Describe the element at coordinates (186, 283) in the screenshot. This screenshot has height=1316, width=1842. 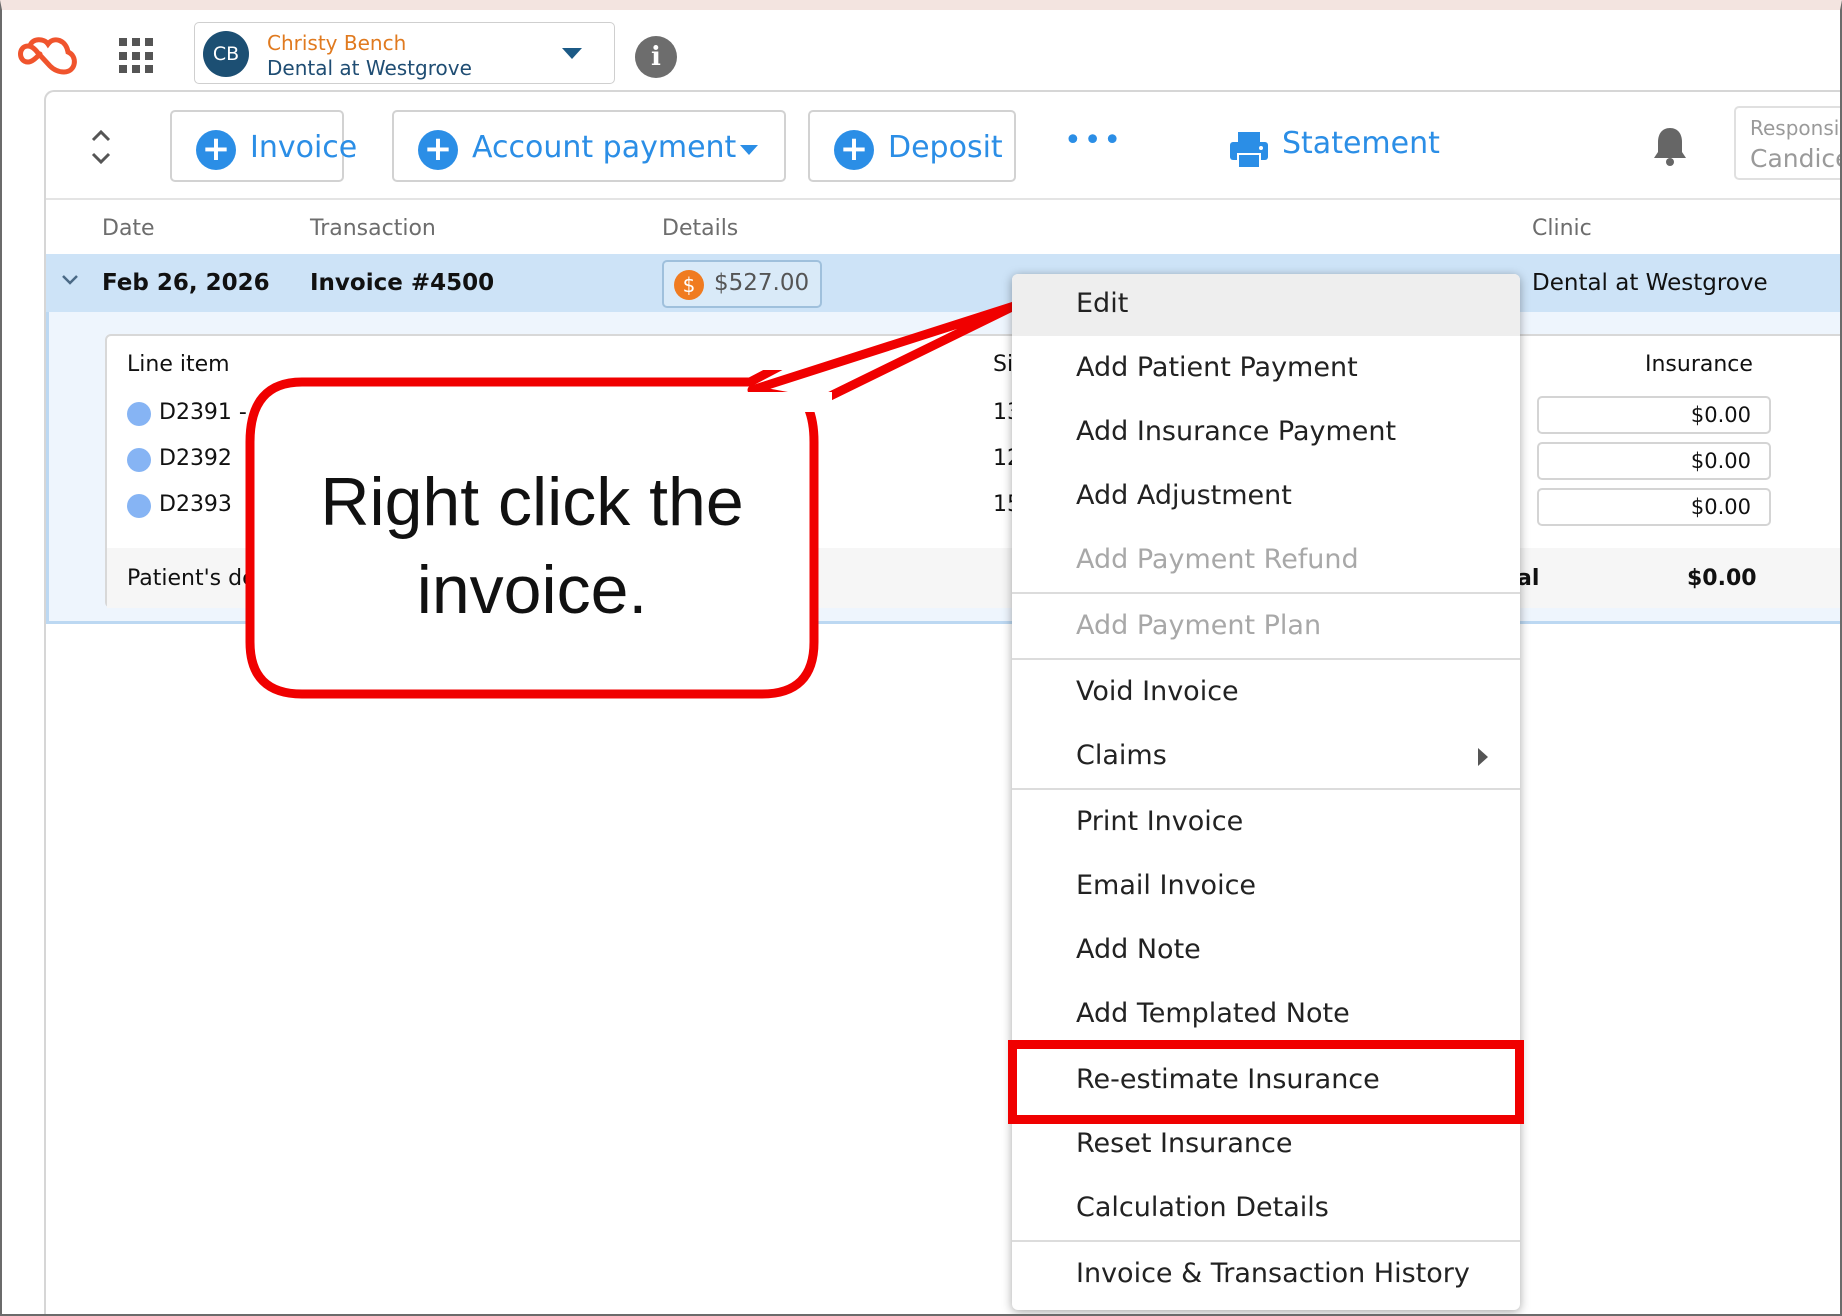
I see `row-date: Feb 26, 2026` at that location.